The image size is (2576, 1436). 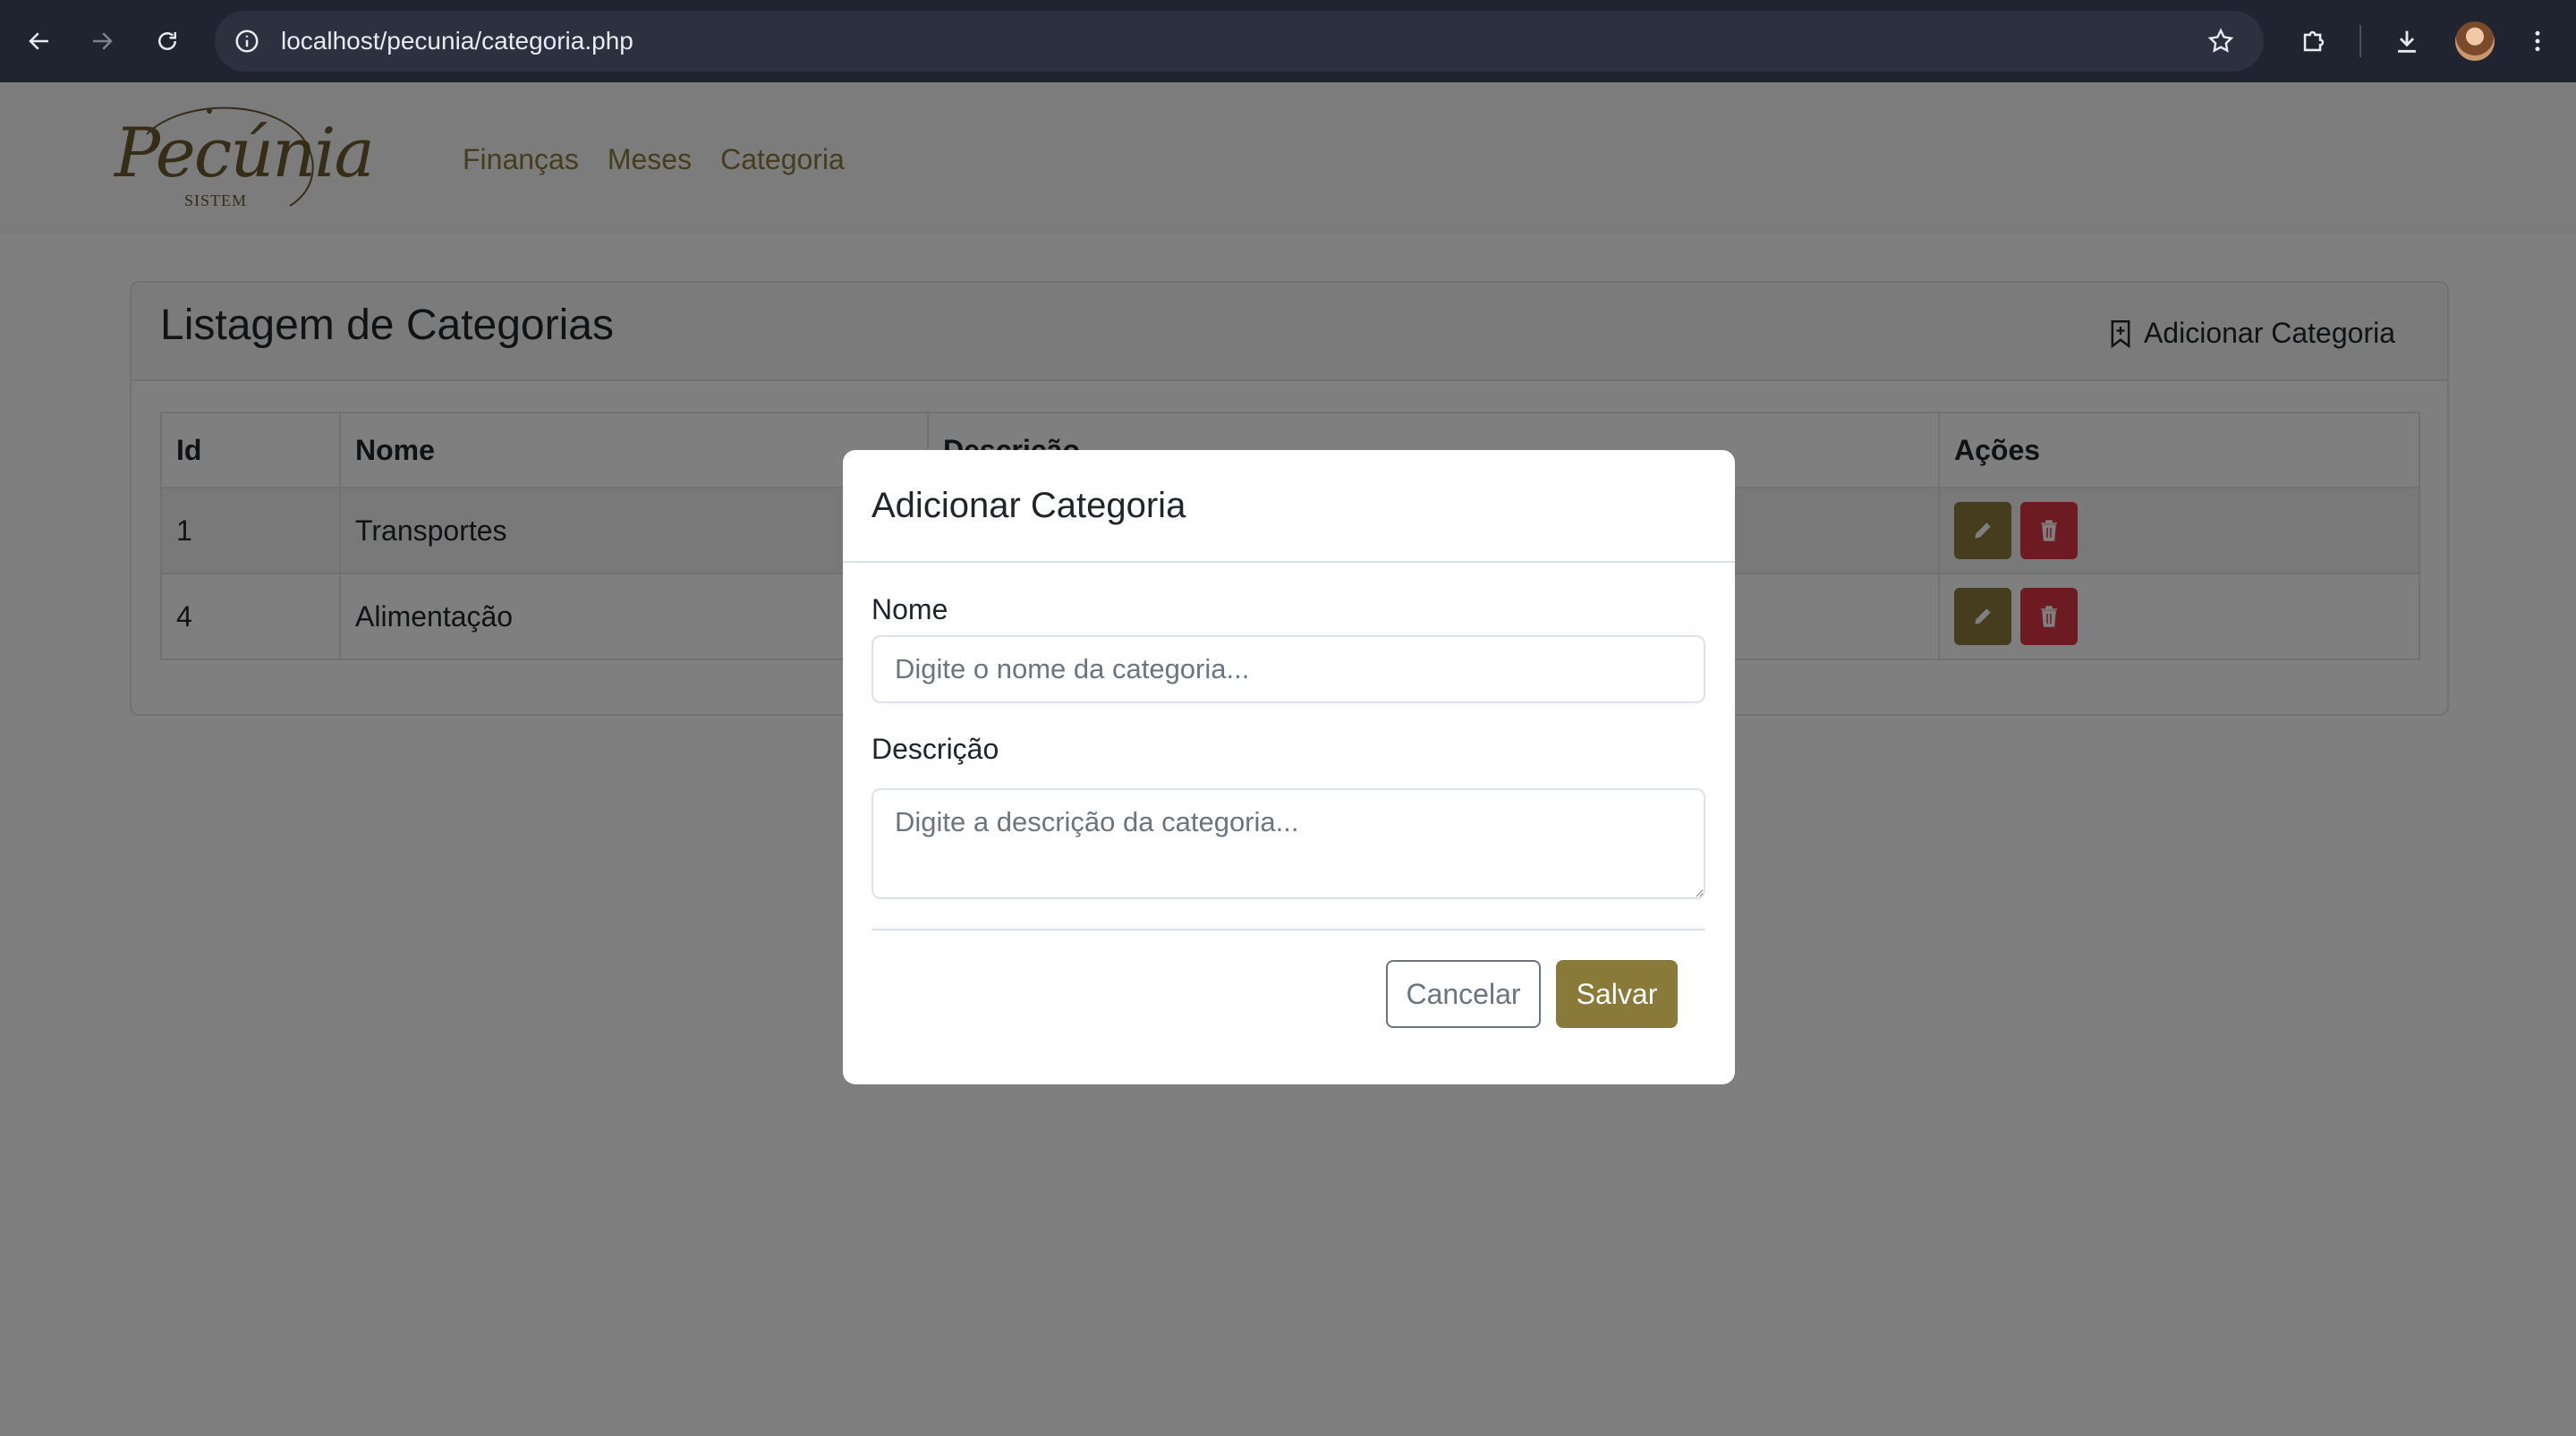 I want to click on descricao-label: Descrição, so click(x=935, y=749).